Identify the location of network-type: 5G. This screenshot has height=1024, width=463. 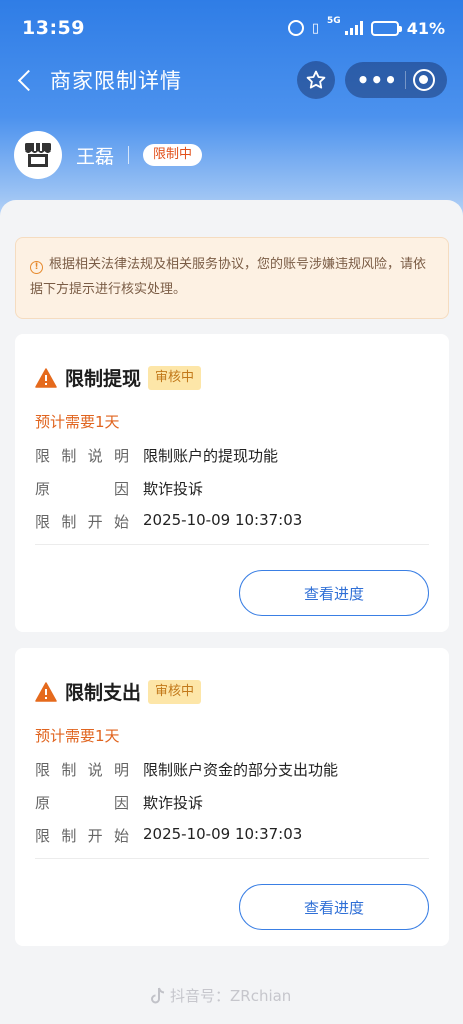
(334, 20).